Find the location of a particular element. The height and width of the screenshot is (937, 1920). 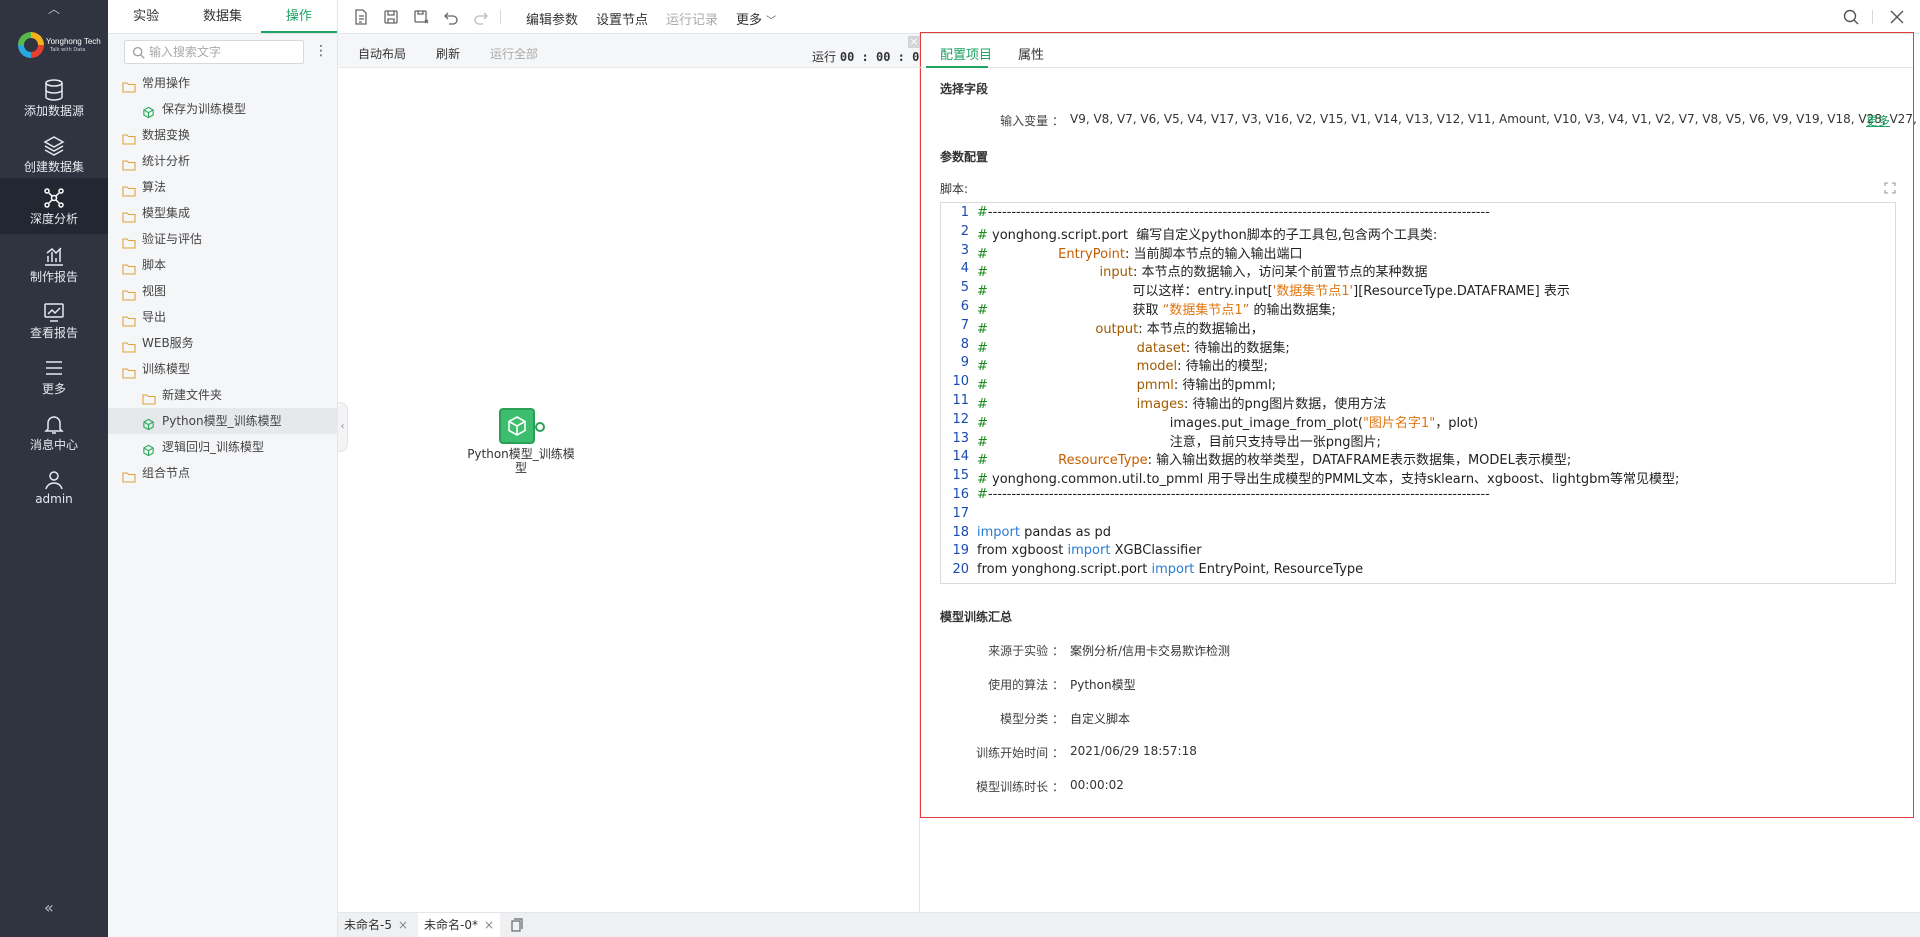

code-line: # images: 待输出的png图片数据，使用方法 is located at coordinates (1182, 404).